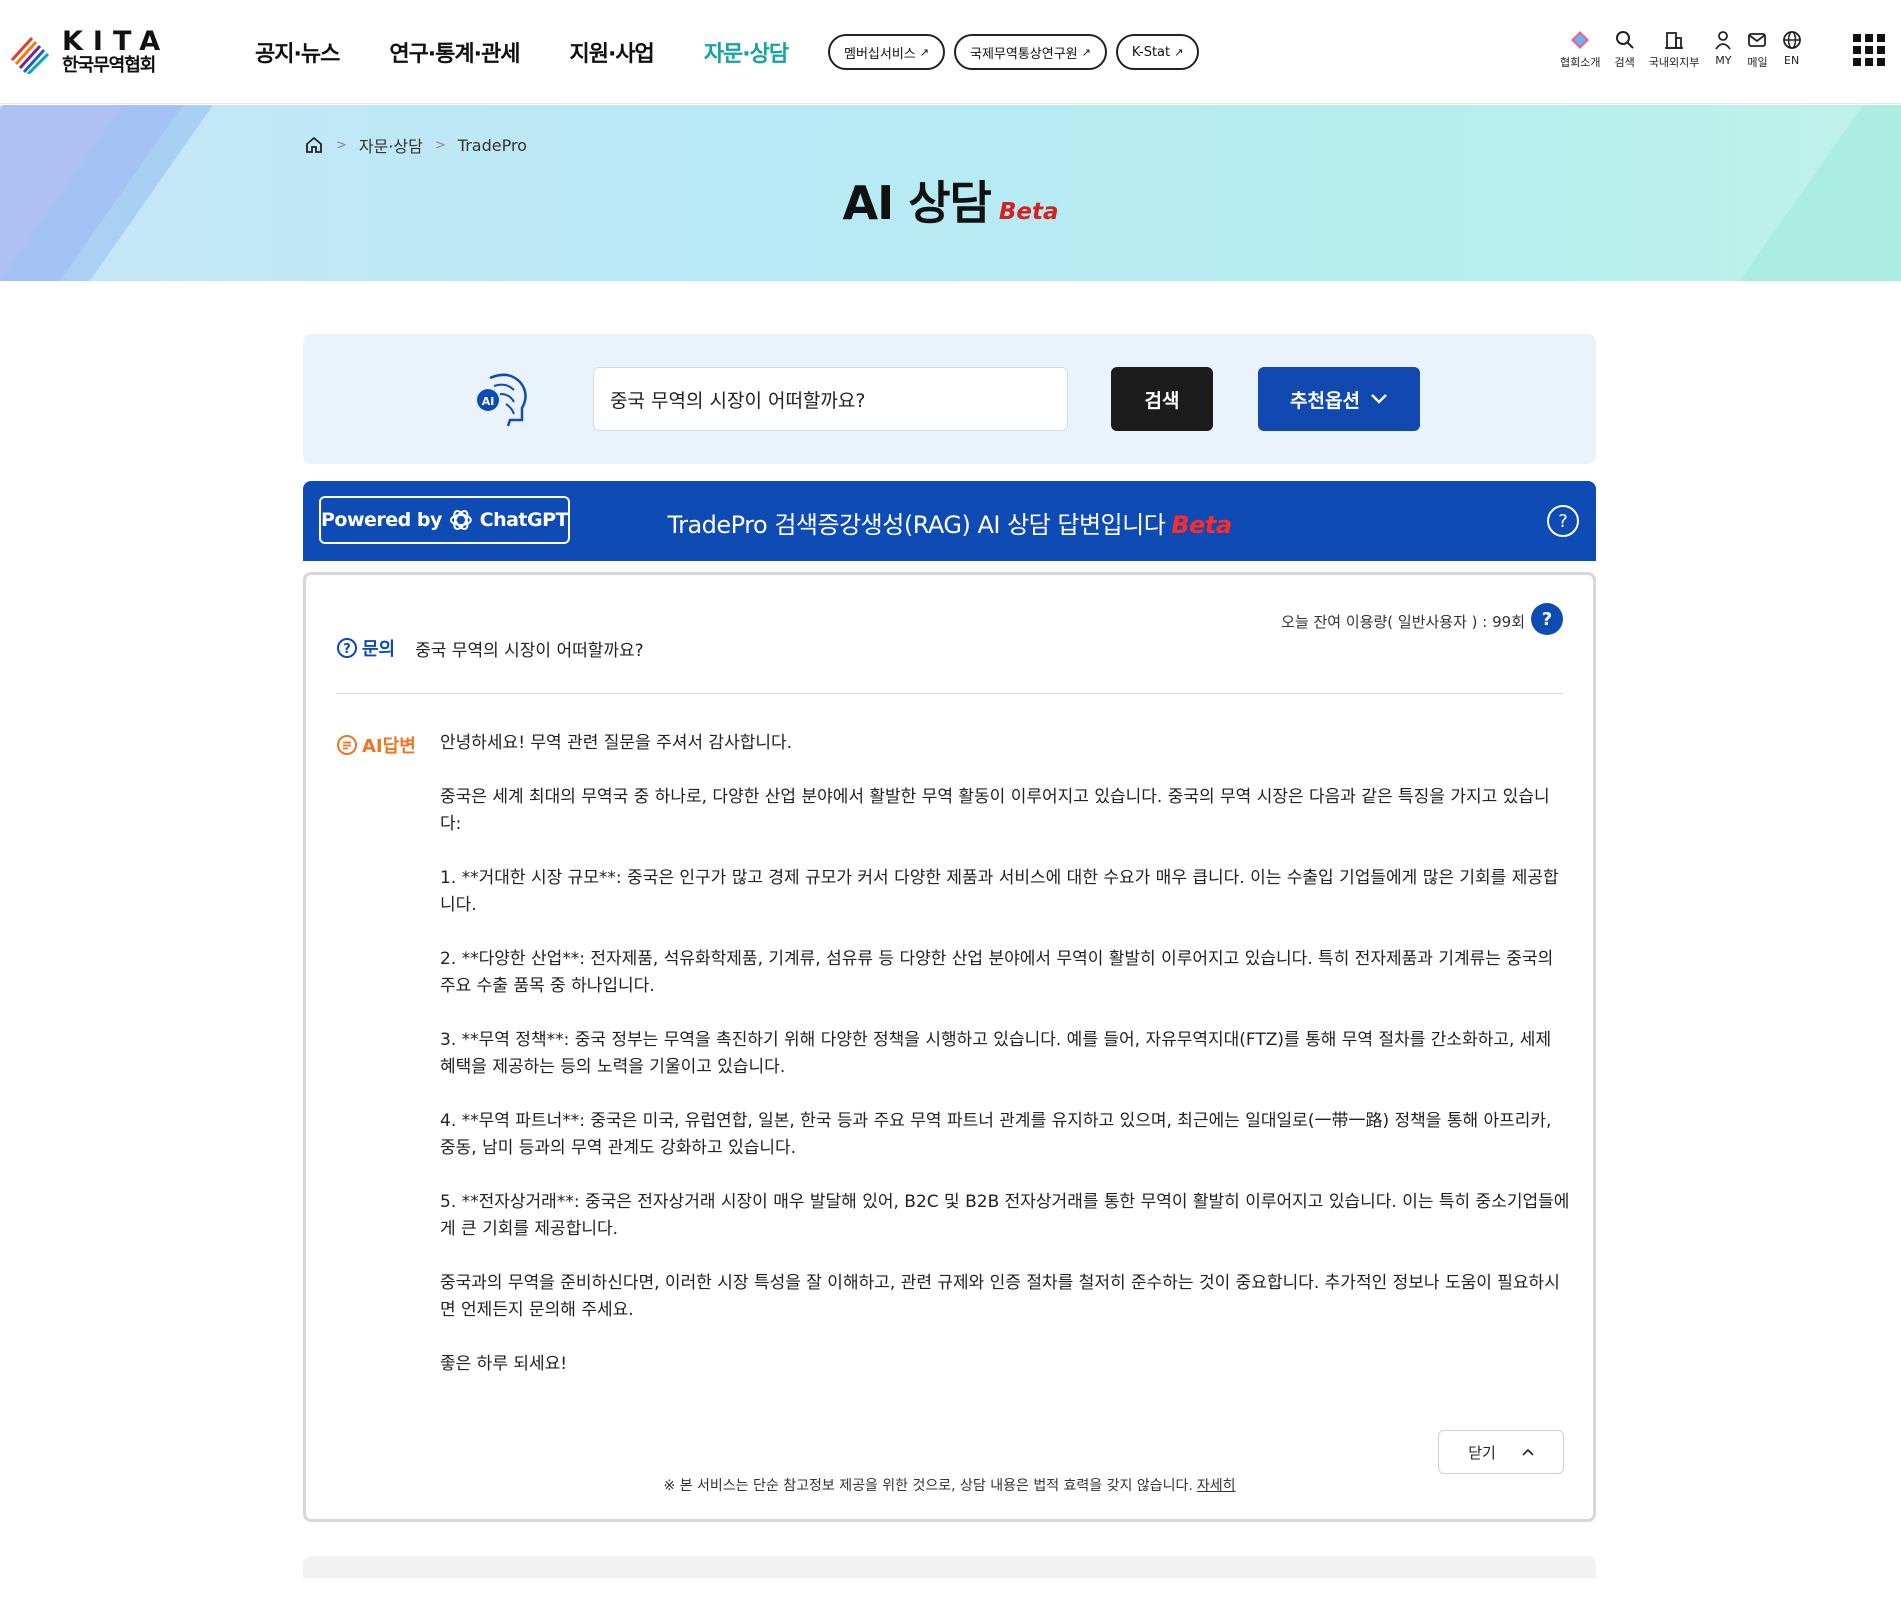 The image size is (1901, 1609). I want to click on util-my-label: MY, so click(1723, 60).